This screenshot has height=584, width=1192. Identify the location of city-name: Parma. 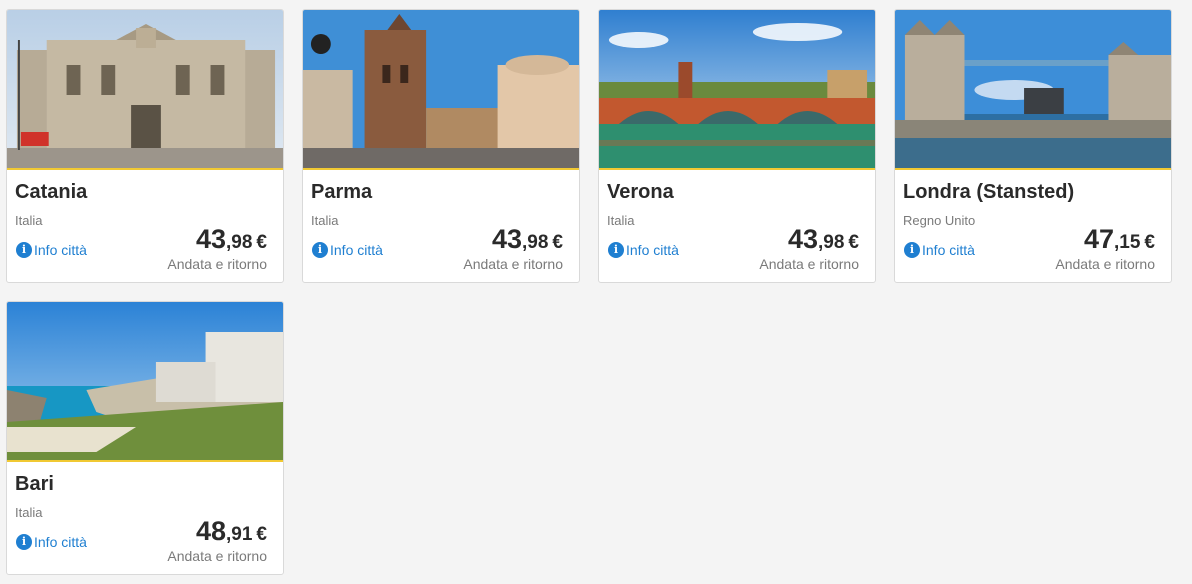
(342, 192).